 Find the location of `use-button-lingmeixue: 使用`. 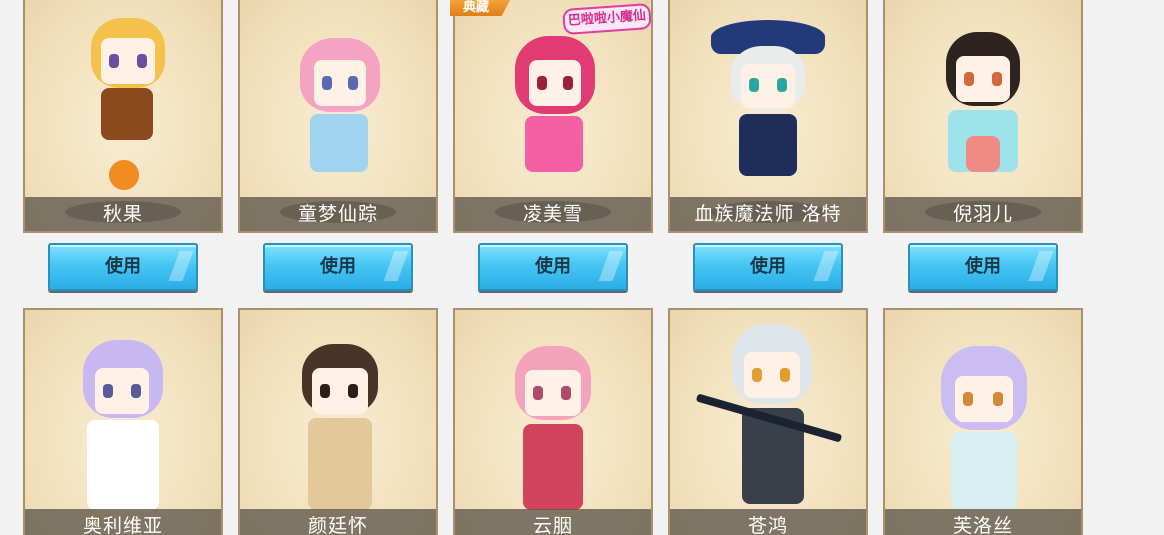

use-button-lingmeixue: 使用 is located at coordinates (553, 267).